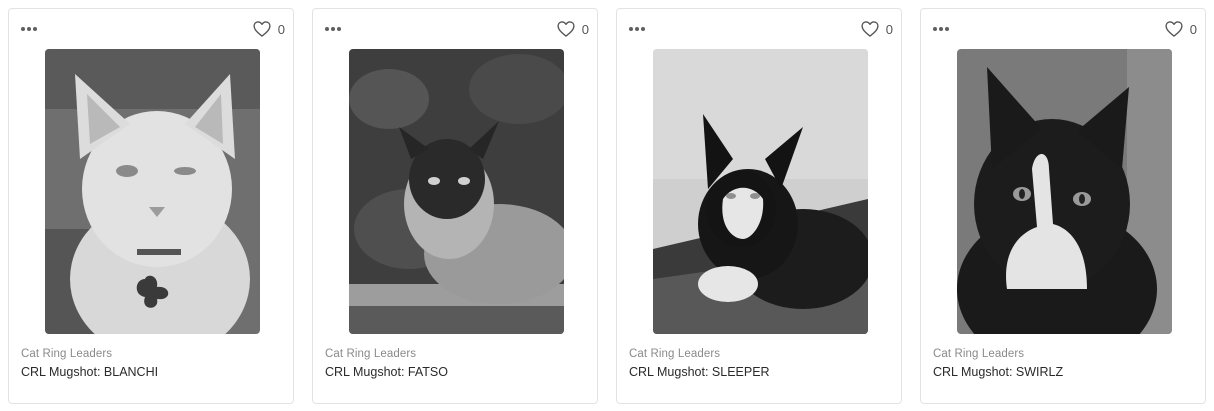  What do you see at coordinates (699, 372) in the screenshot?
I see `product-title: CRL Mugshot: SLEEPER` at bounding box center [699, 372].